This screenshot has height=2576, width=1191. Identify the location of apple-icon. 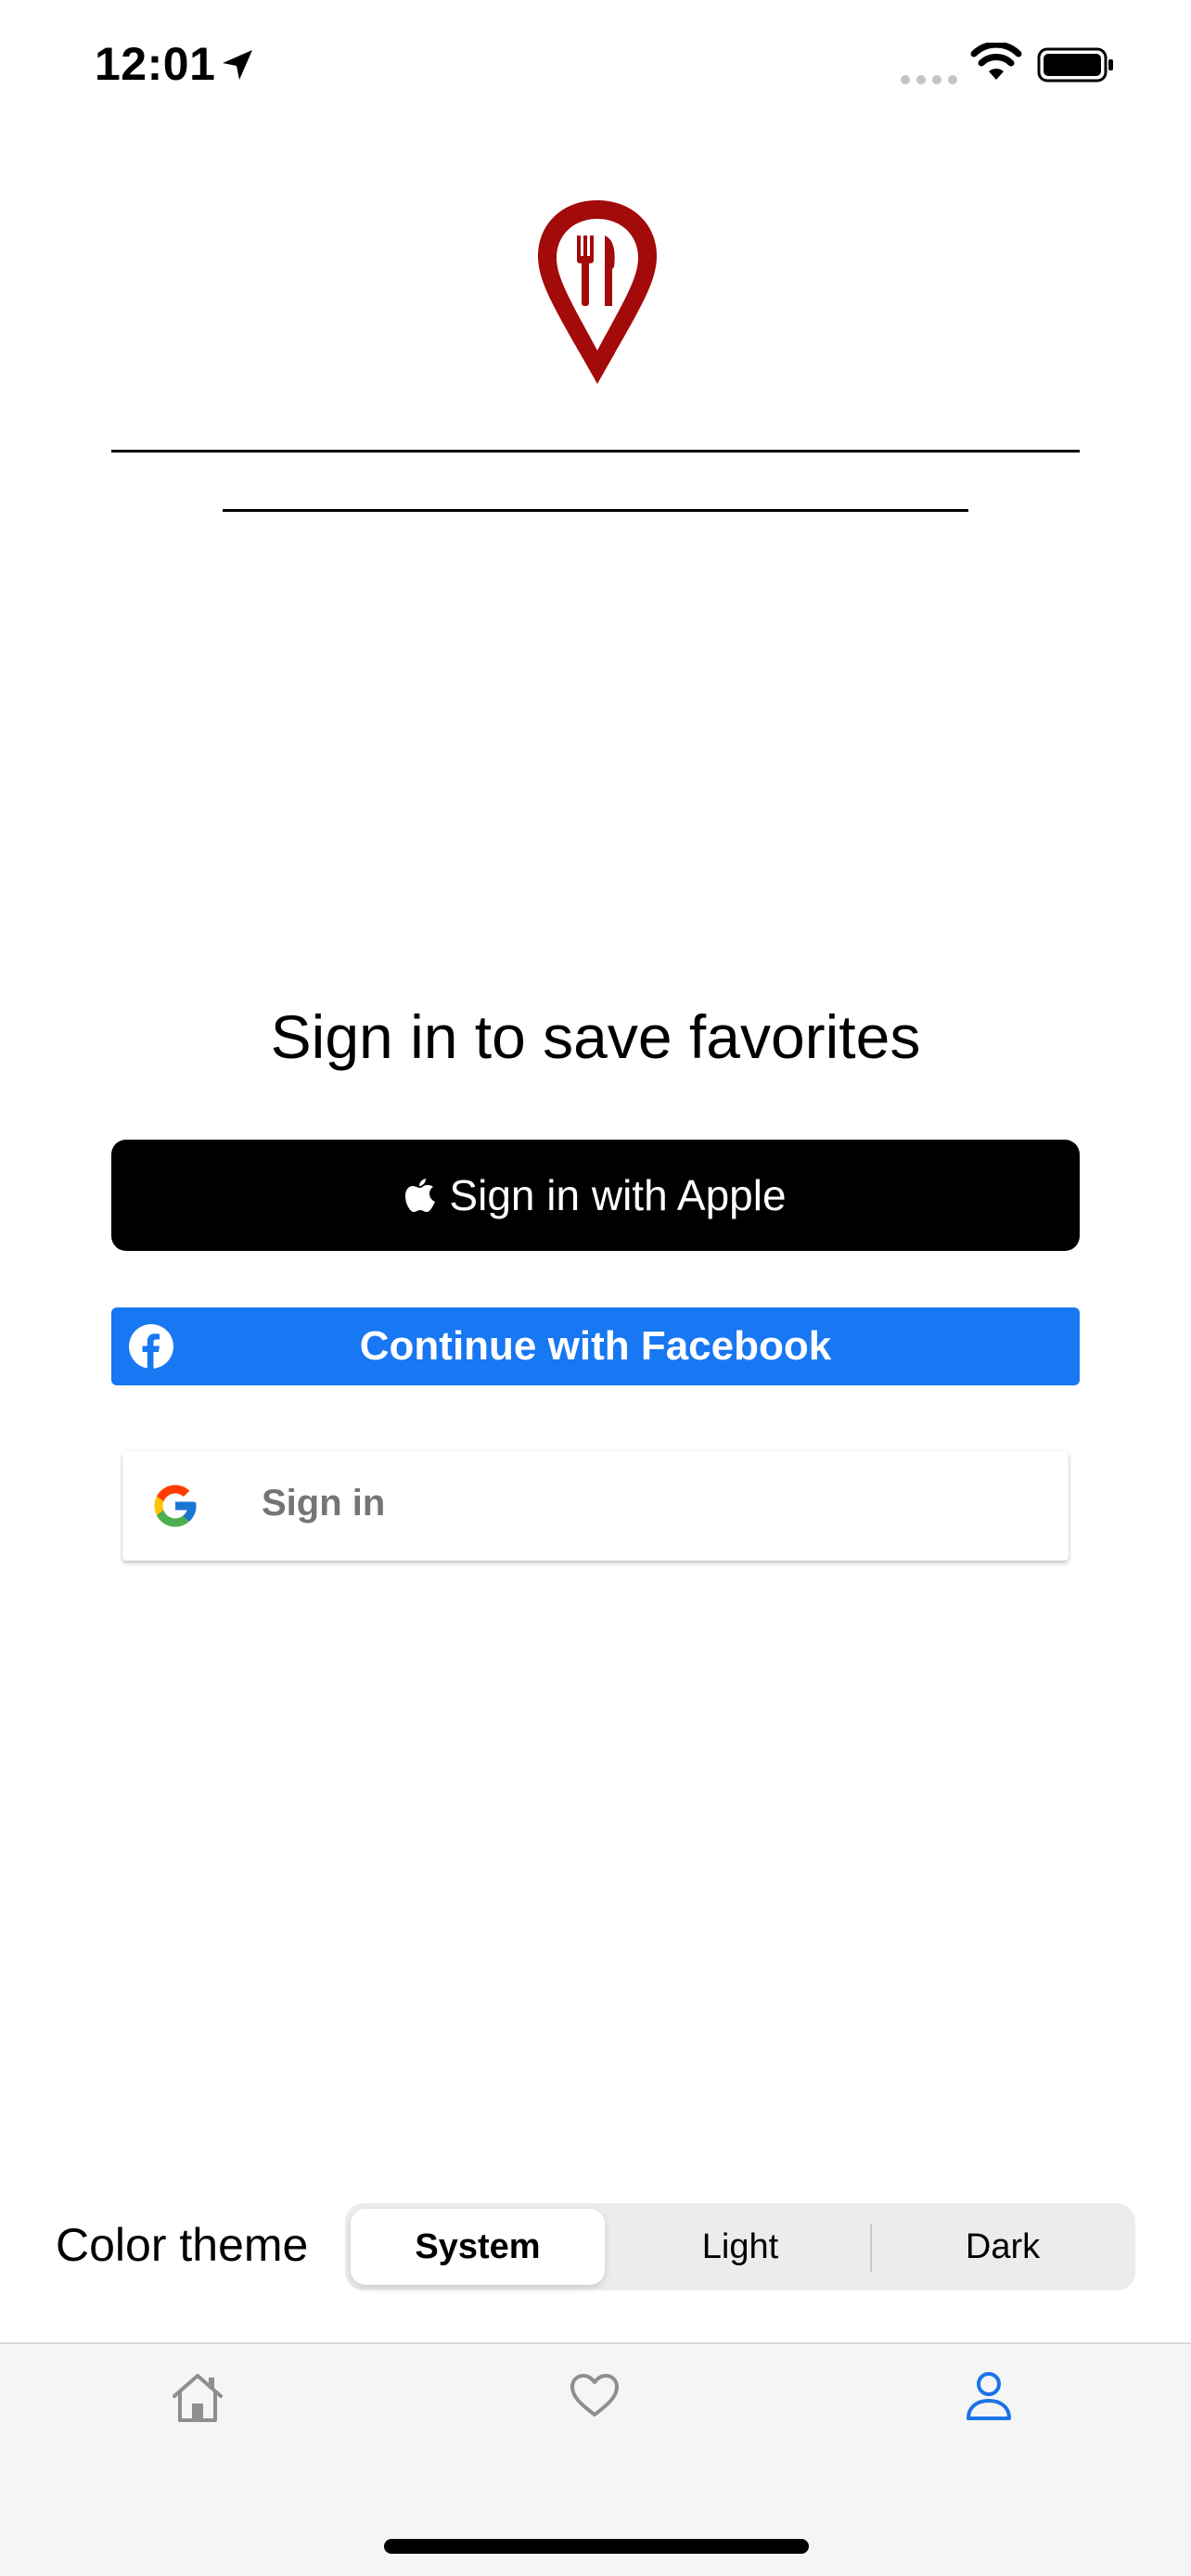
(420, 1196).